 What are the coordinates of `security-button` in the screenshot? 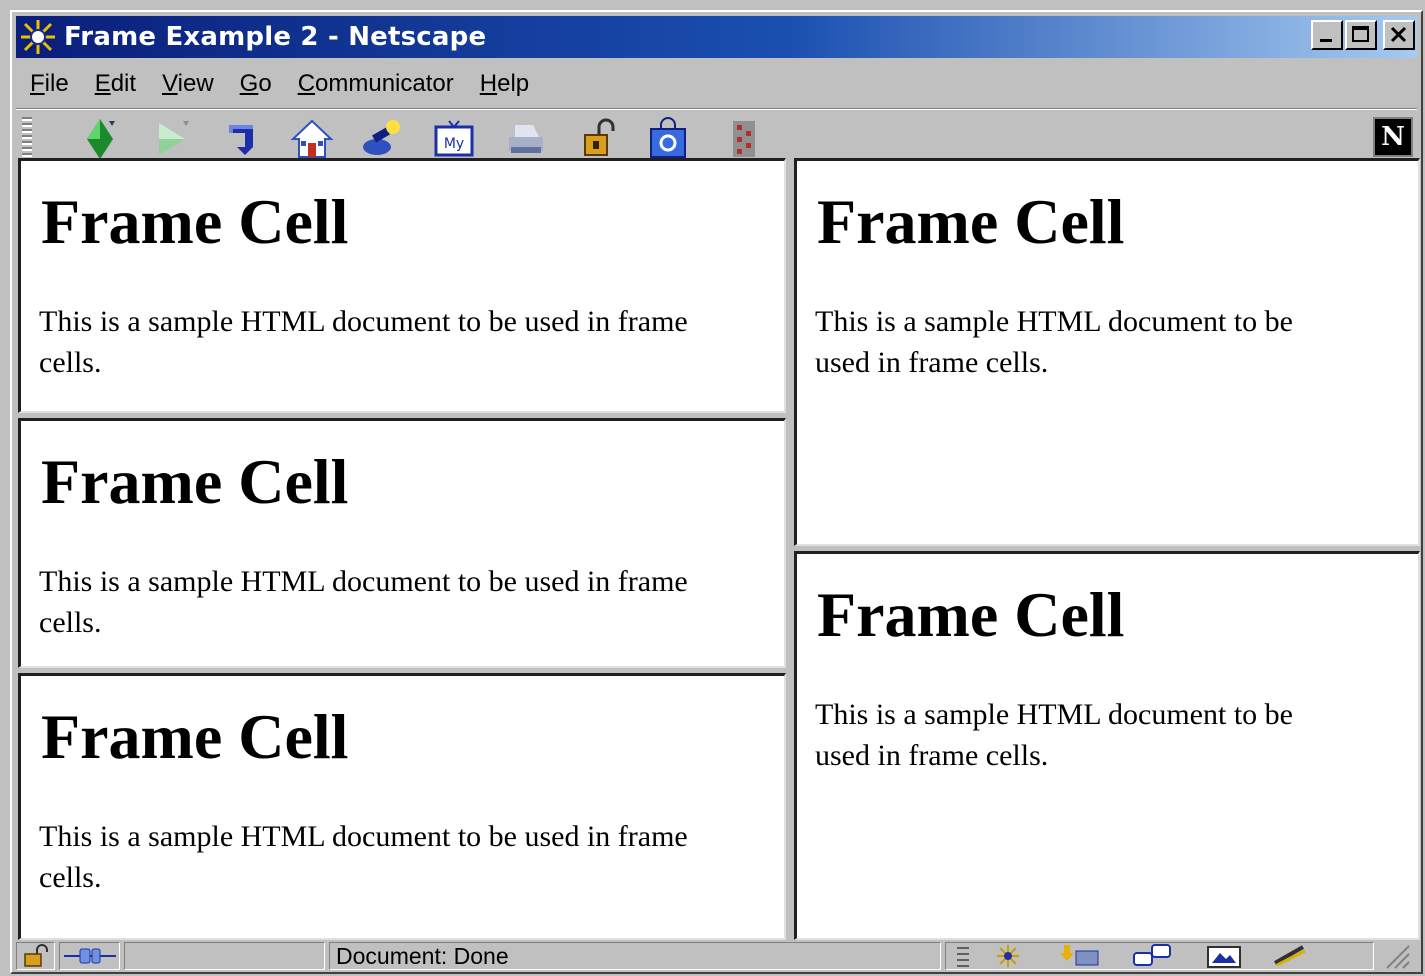 It's located at (598, 139).